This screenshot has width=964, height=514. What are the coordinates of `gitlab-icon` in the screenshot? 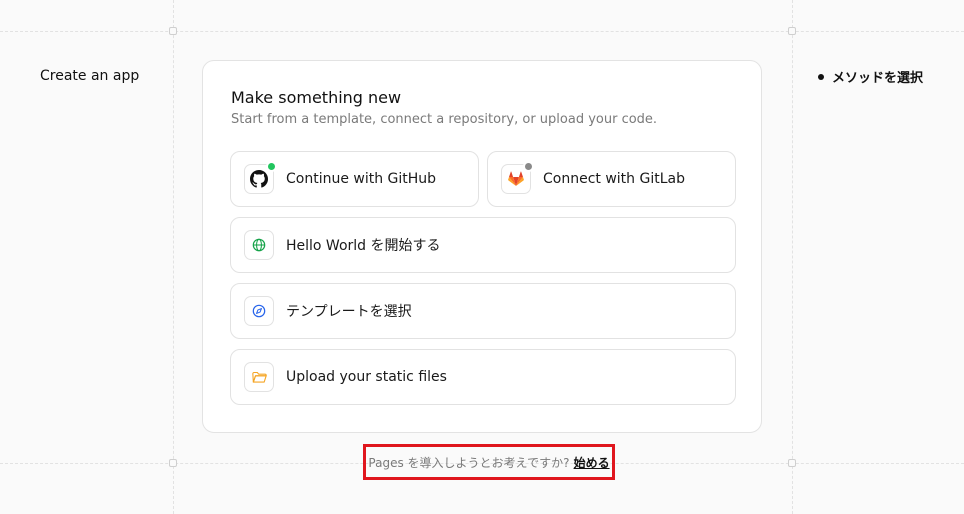 It's located at (516, 178).